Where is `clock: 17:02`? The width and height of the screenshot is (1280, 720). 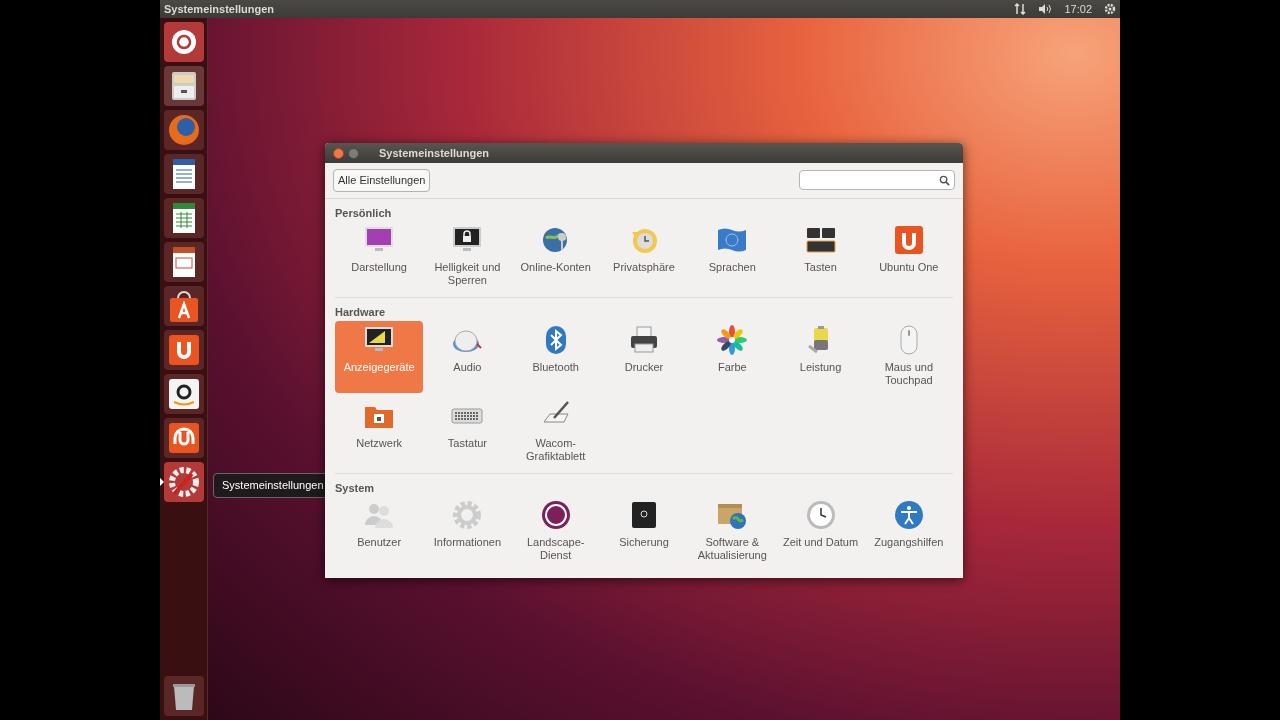 clock: 17:02 is located at coordinates (1078, 9).